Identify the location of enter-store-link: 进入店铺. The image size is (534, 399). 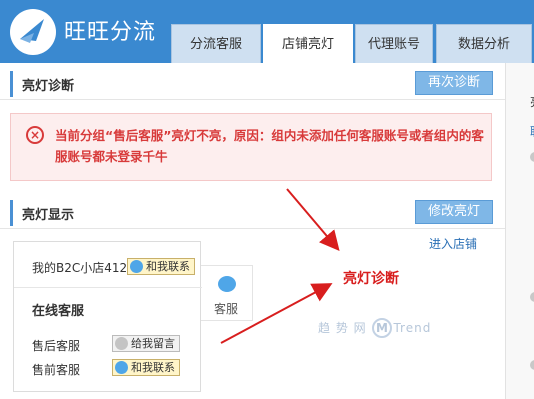
(453, 243).